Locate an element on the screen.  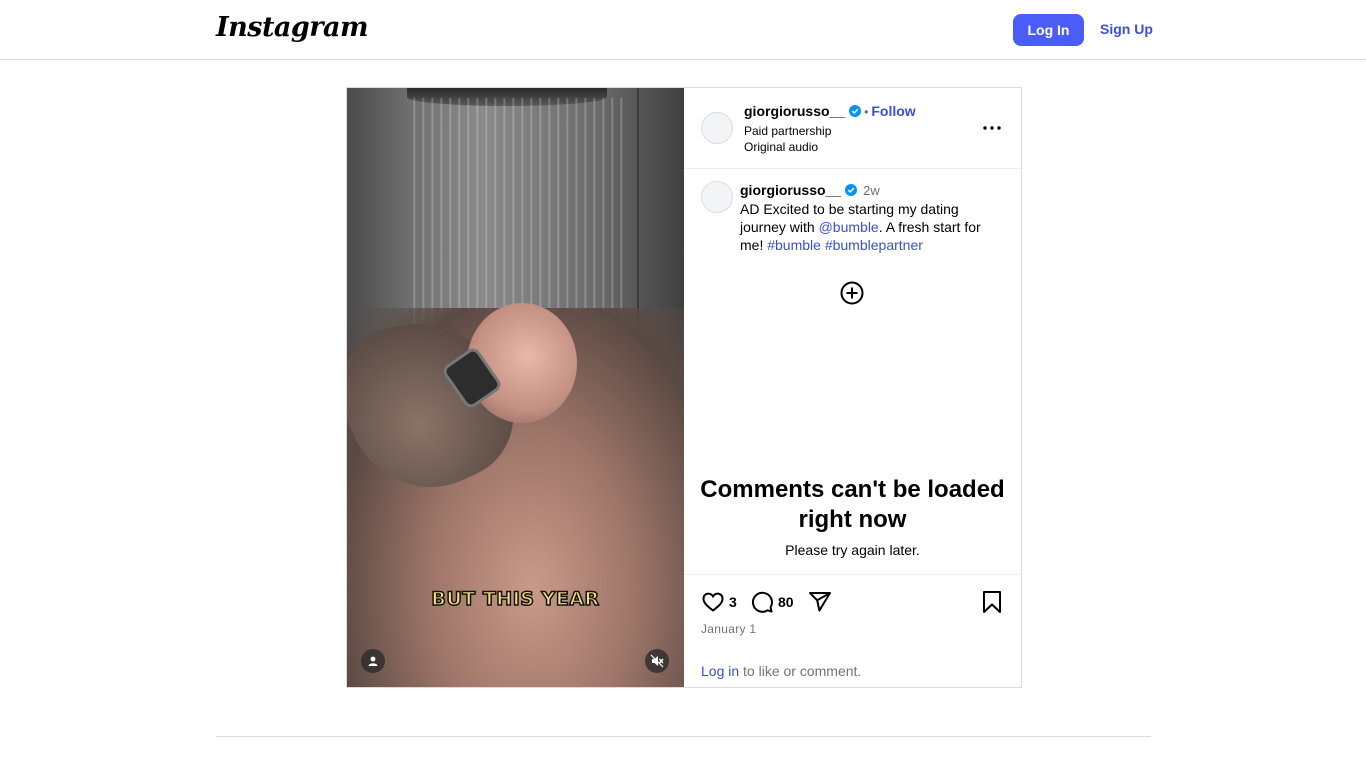
more-options-icon is located at coordinates (992, 128).